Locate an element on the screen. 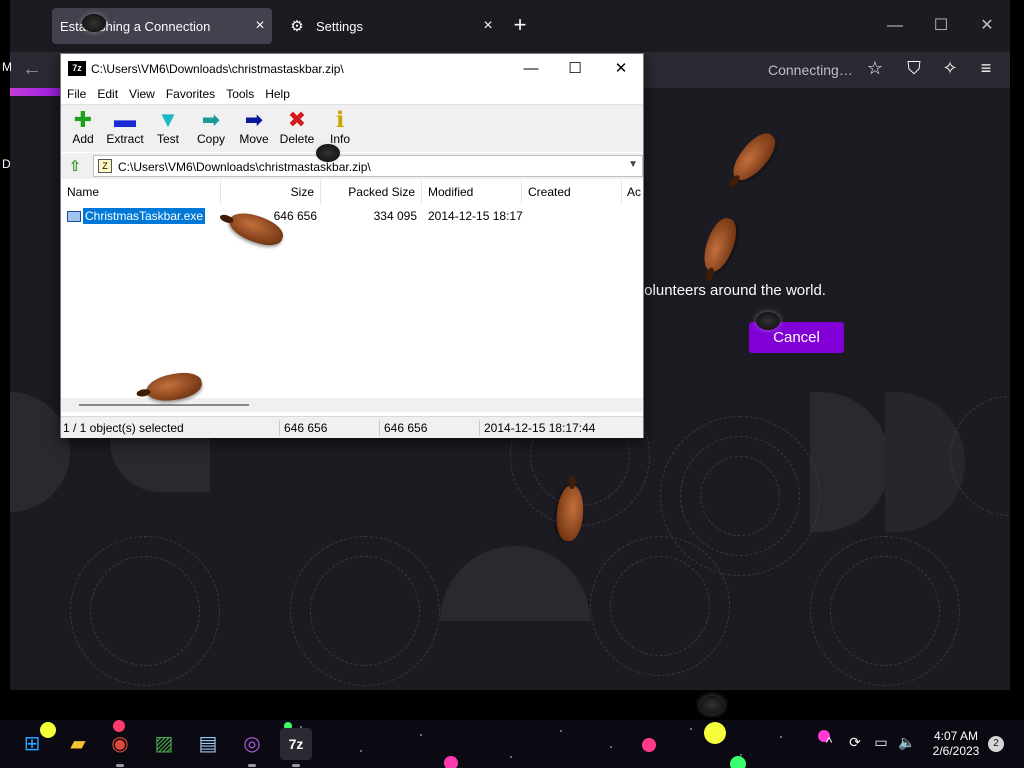  copy-button: ➡ Copy is located at coordinates (211, 130).